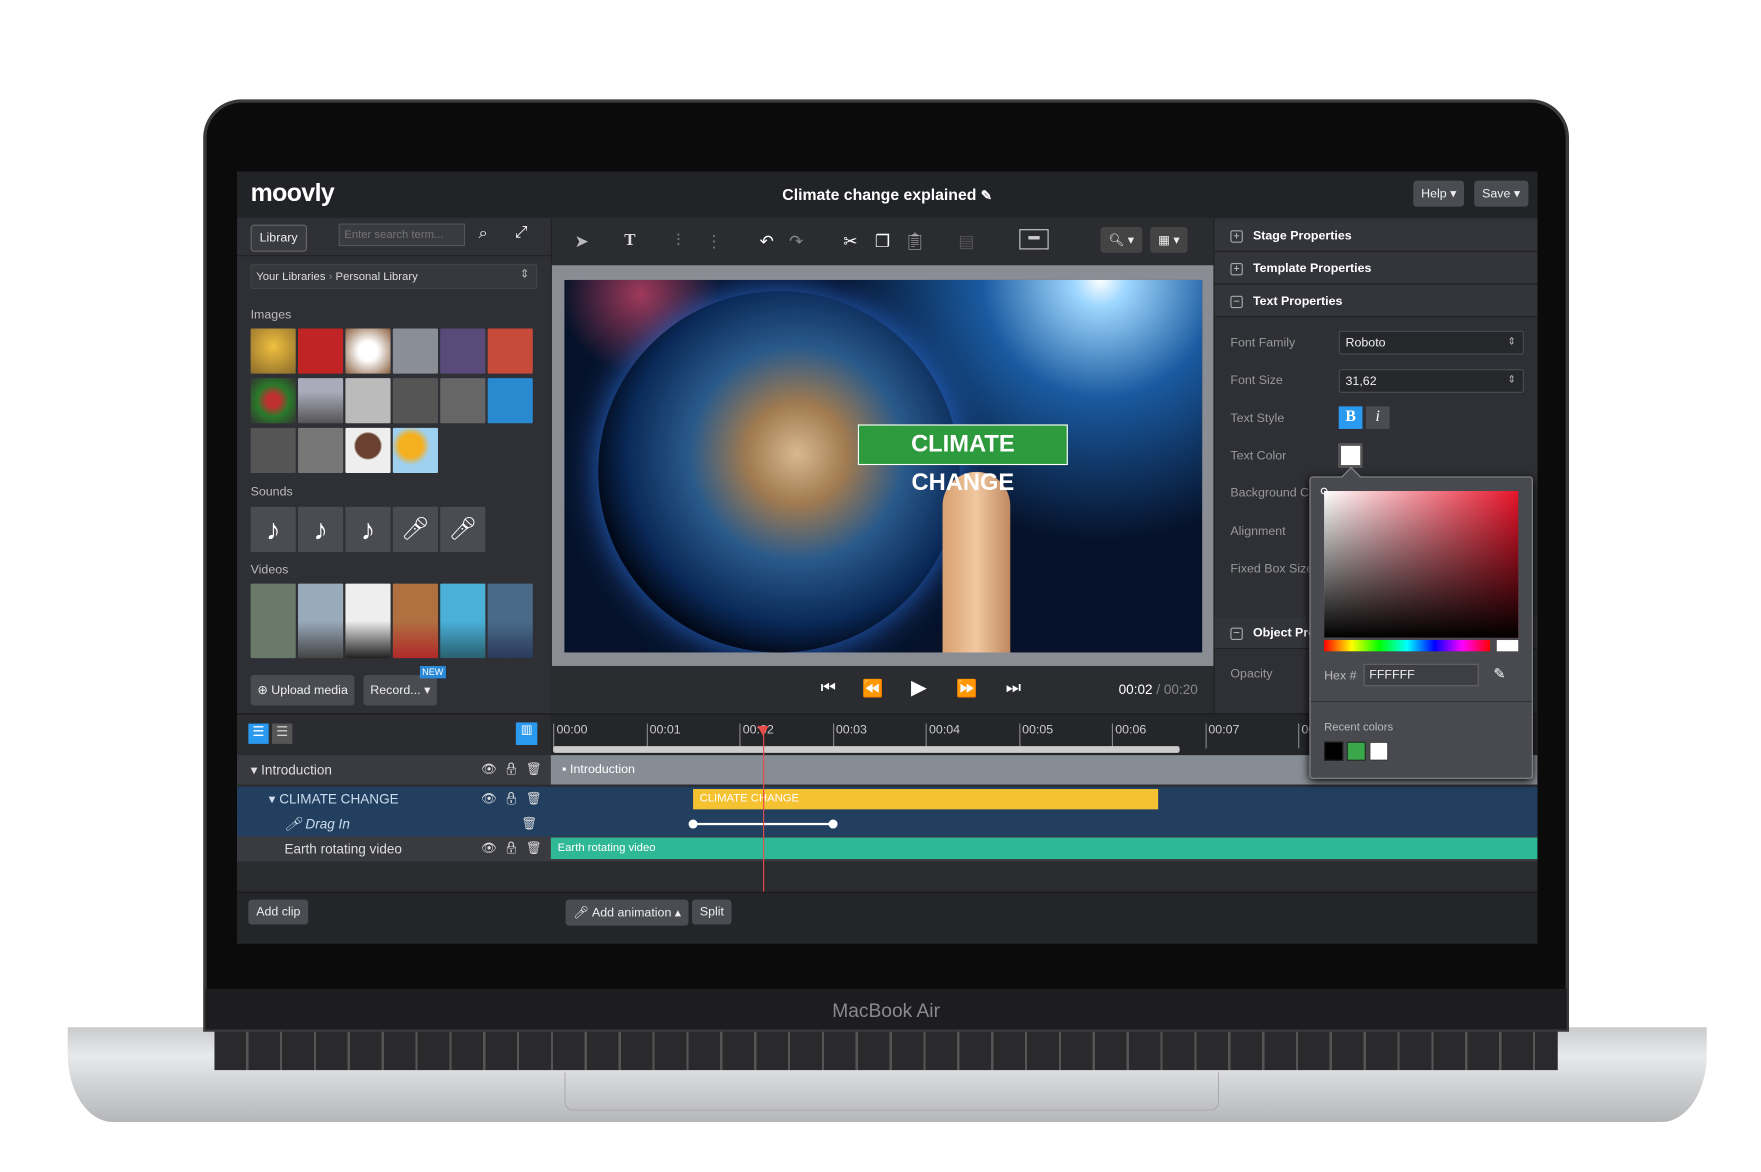 This screenshot has height=1172, width=1761. I want to click on eyedropper-icon: ✎, so click(1499, 674).